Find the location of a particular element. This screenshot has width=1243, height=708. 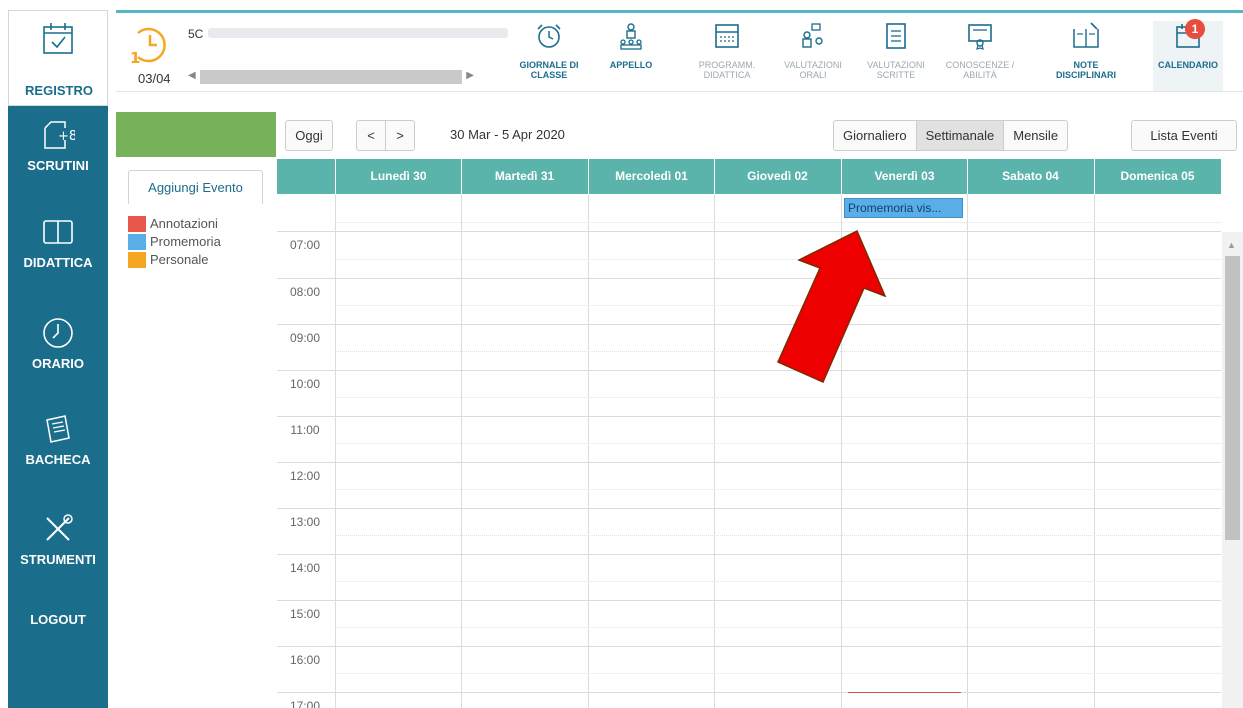

calendar-scrollbar: ▲ is located at coordinates (1232, 470).